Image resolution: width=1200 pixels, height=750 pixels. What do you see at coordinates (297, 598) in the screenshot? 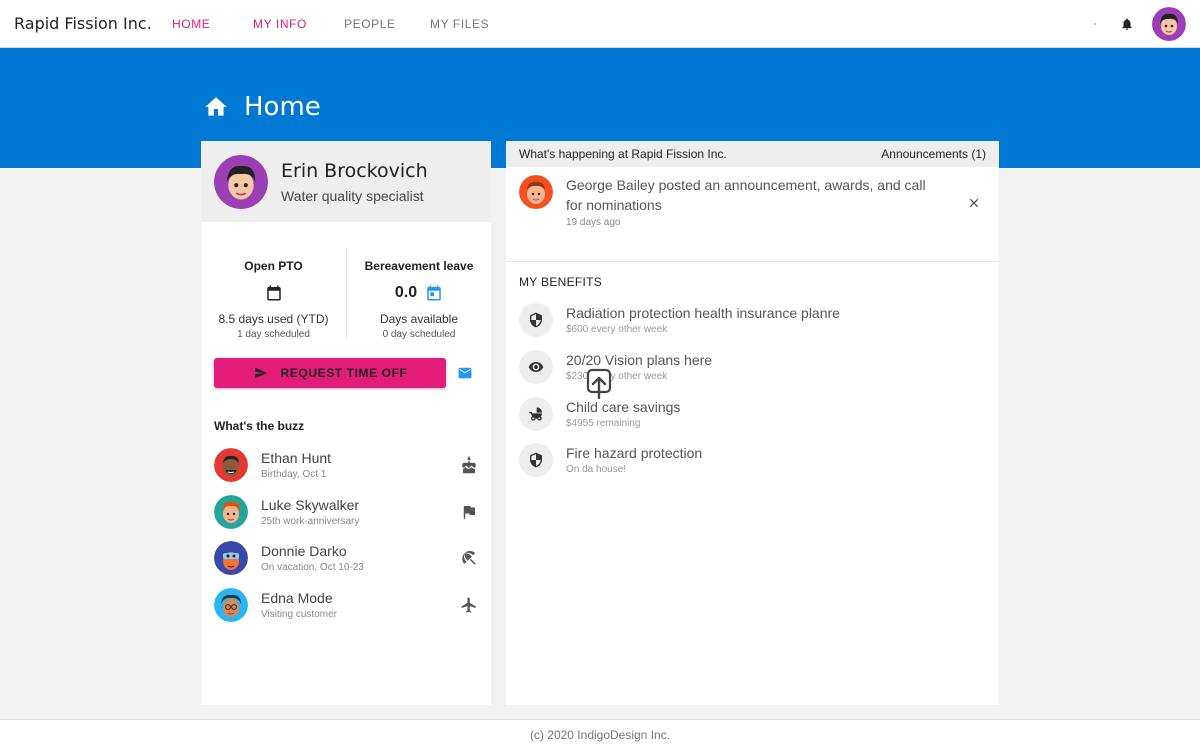
I see `buzz-name: Edna Mode` at bounding box center [297, 598].